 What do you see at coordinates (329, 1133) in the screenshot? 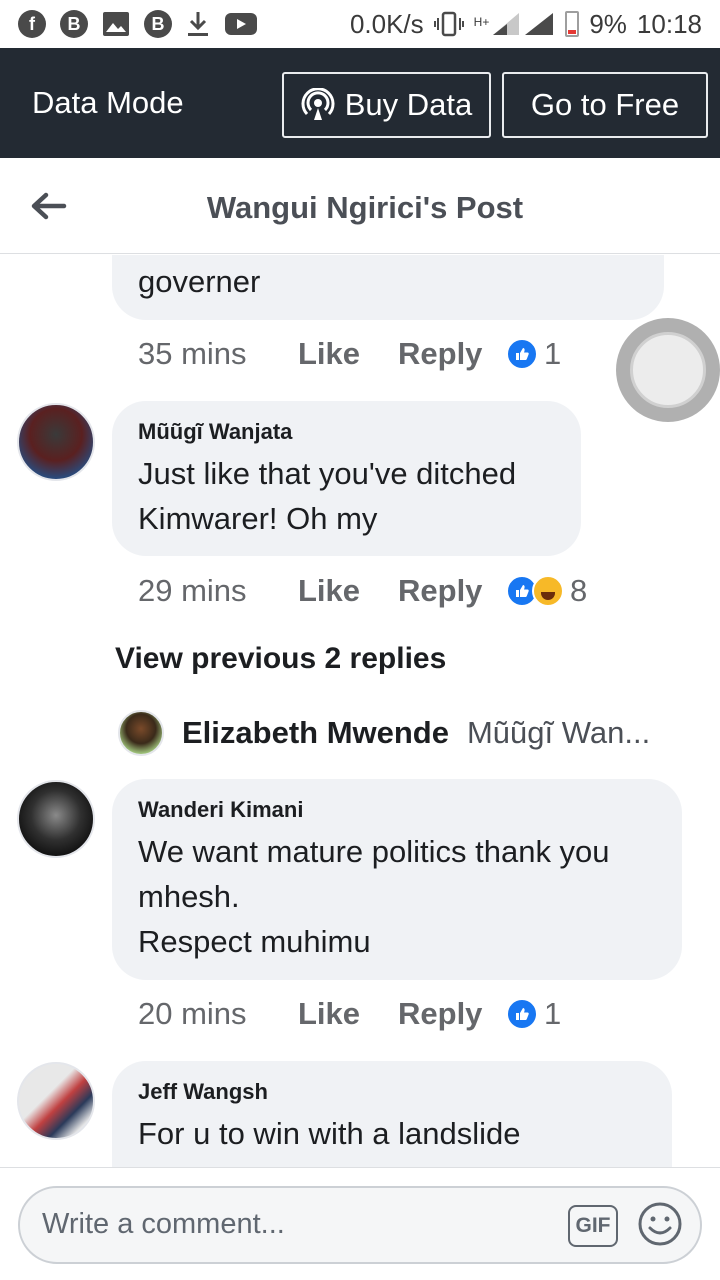
I see `comment-text: For u to win with a landslide` at bounding box center [329, 1133].